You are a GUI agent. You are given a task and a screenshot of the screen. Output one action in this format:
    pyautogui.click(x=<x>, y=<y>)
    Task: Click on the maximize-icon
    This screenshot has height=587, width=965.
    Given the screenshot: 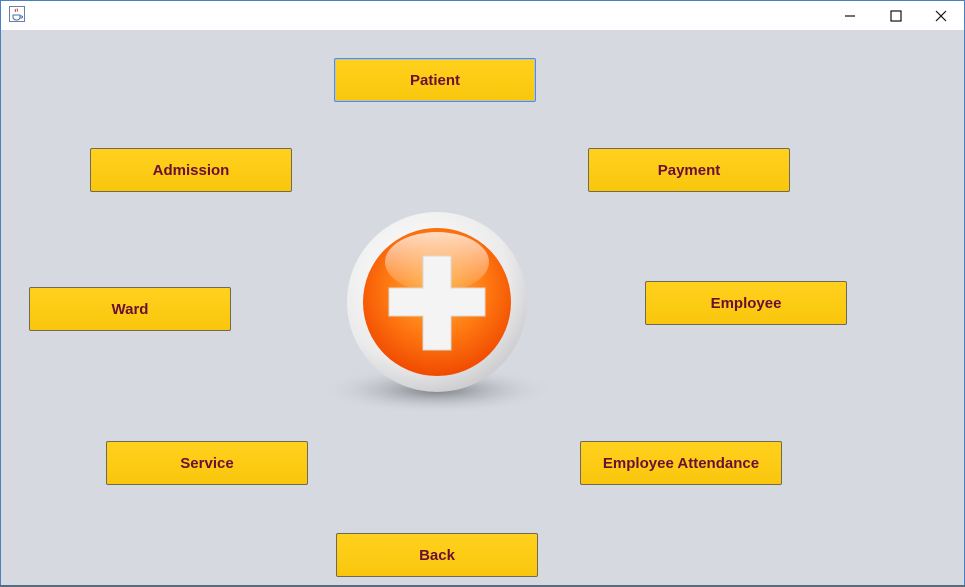 What is the action you would take?
    pyautogui.click(x=896, y=15)
    